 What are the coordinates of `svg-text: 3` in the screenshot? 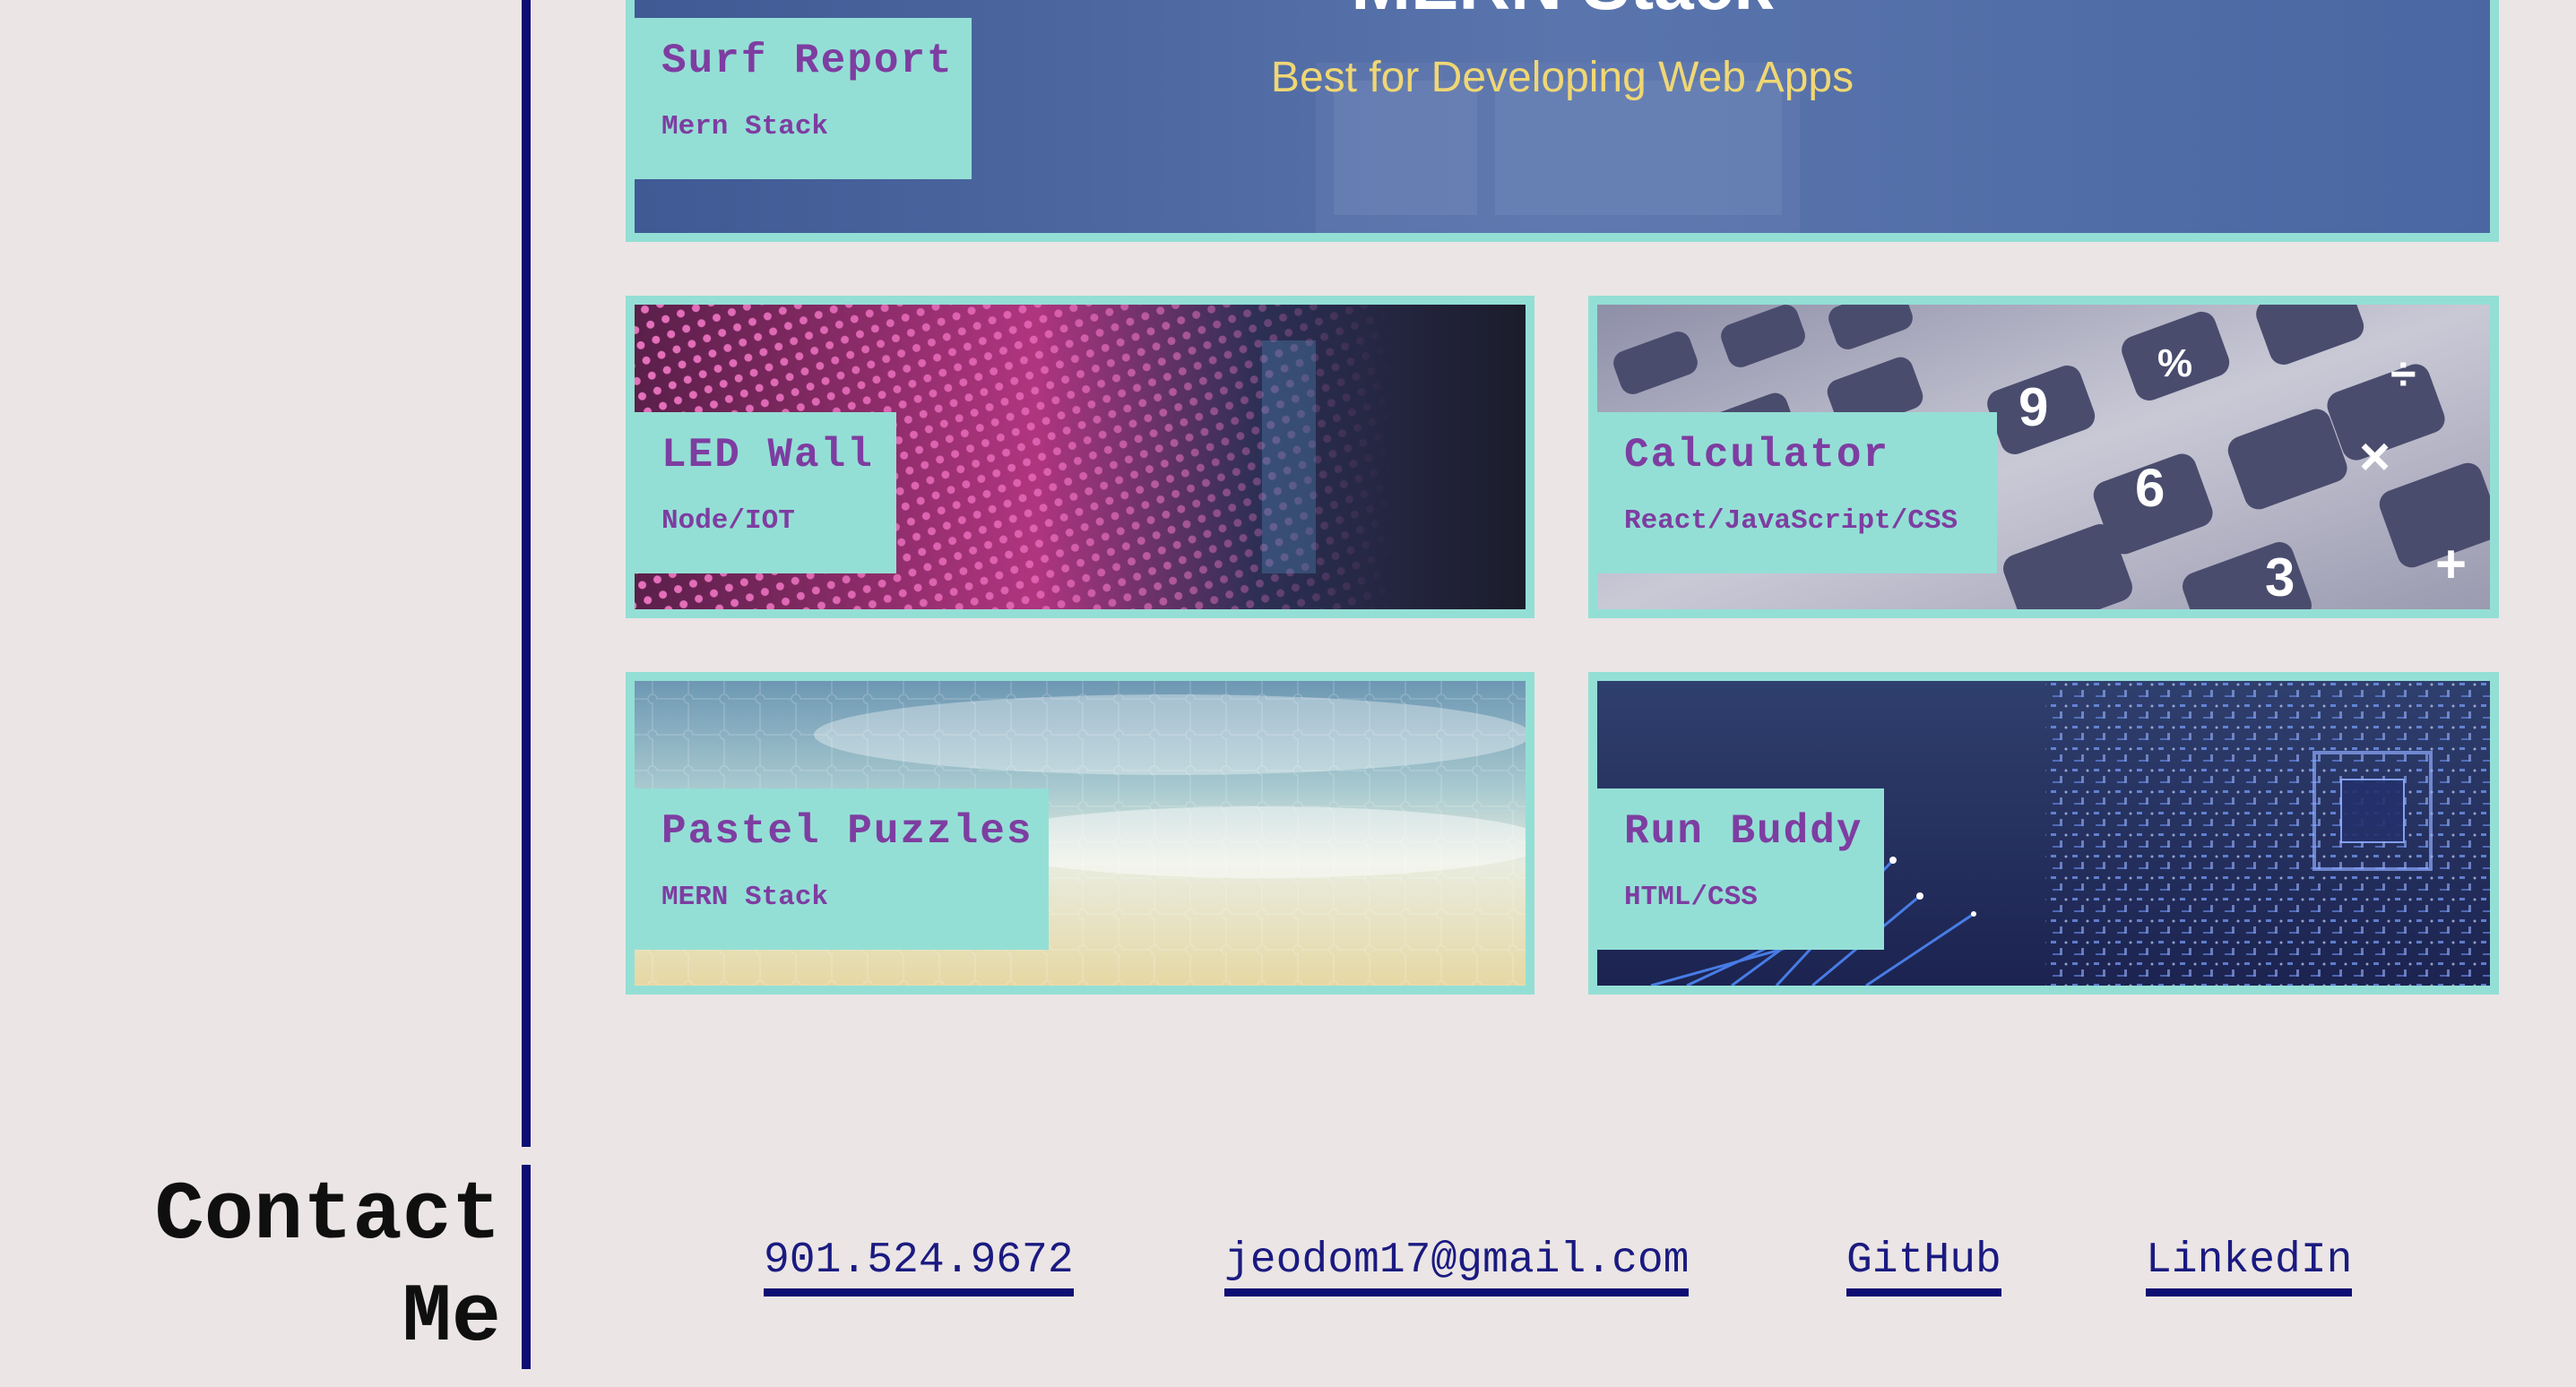 It's located at (2280, 577).